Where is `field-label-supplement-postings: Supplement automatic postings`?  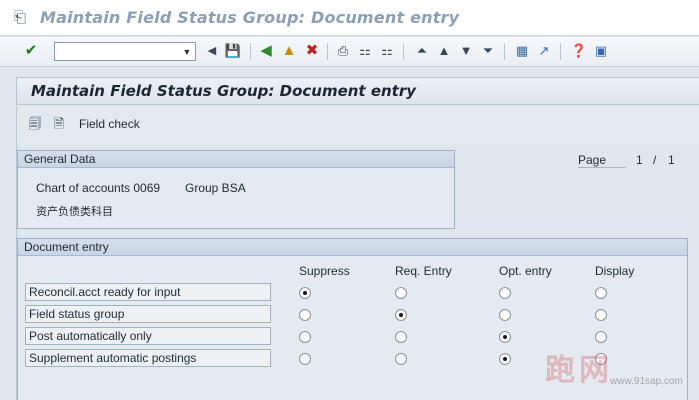 field-label-supplement-postings: Supplement automatic postings is located at coordinates (148, 358).